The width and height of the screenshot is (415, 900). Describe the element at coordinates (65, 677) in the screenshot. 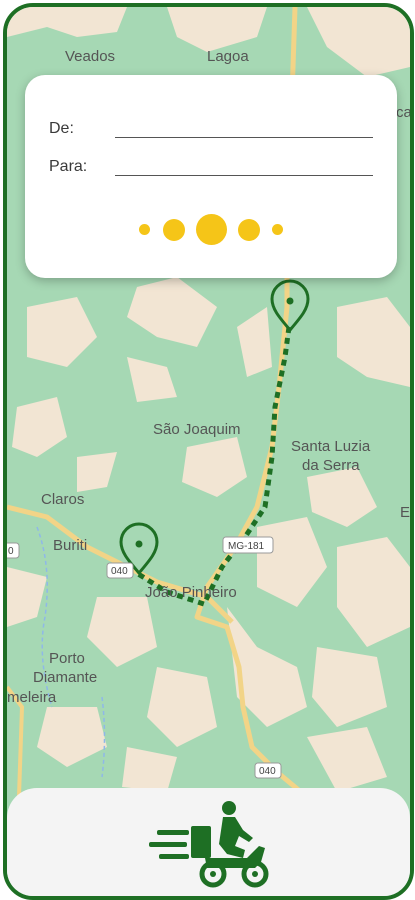

I see `place-label: Diamante` at that location.